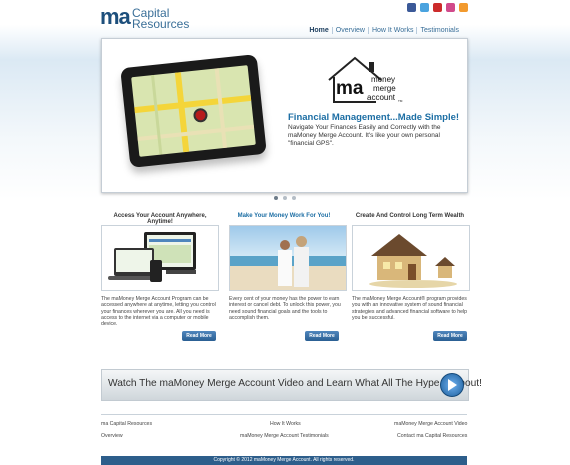 This screenshot has height=465, width=570. I want to click on footer-link-contact: Contact ma Capital Resources, so click(432, 436).